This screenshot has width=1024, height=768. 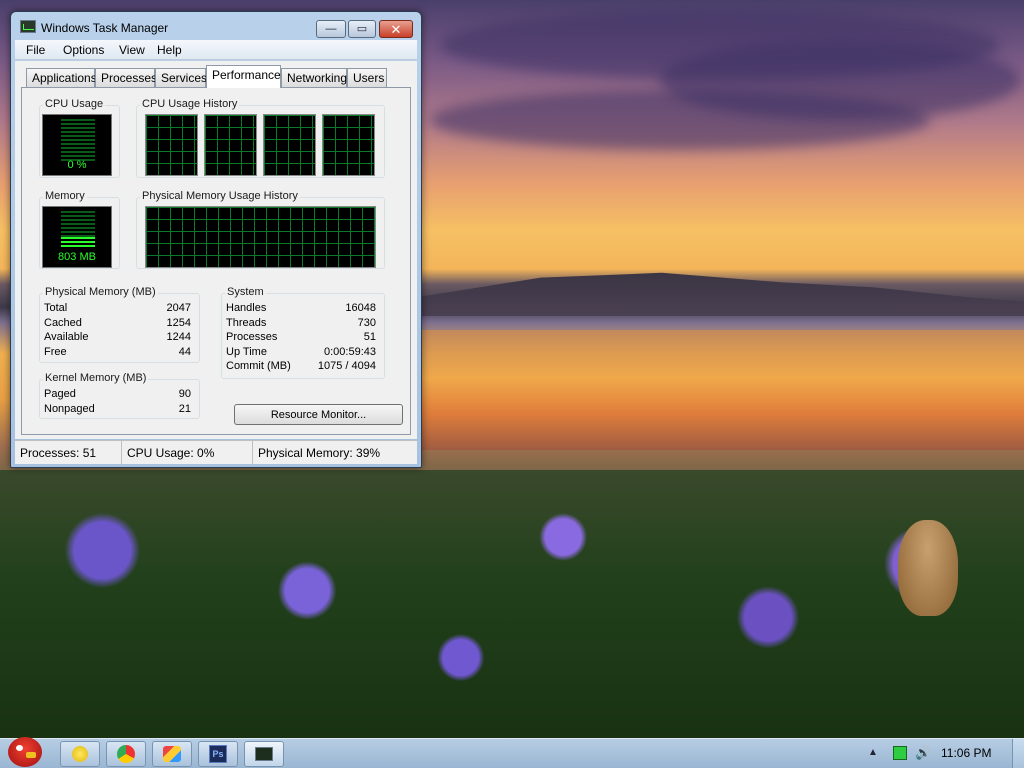 What do you see at coordinates (900, 753) in the screenshot?
I see `battery-icon` at bounding box center [900, 753].